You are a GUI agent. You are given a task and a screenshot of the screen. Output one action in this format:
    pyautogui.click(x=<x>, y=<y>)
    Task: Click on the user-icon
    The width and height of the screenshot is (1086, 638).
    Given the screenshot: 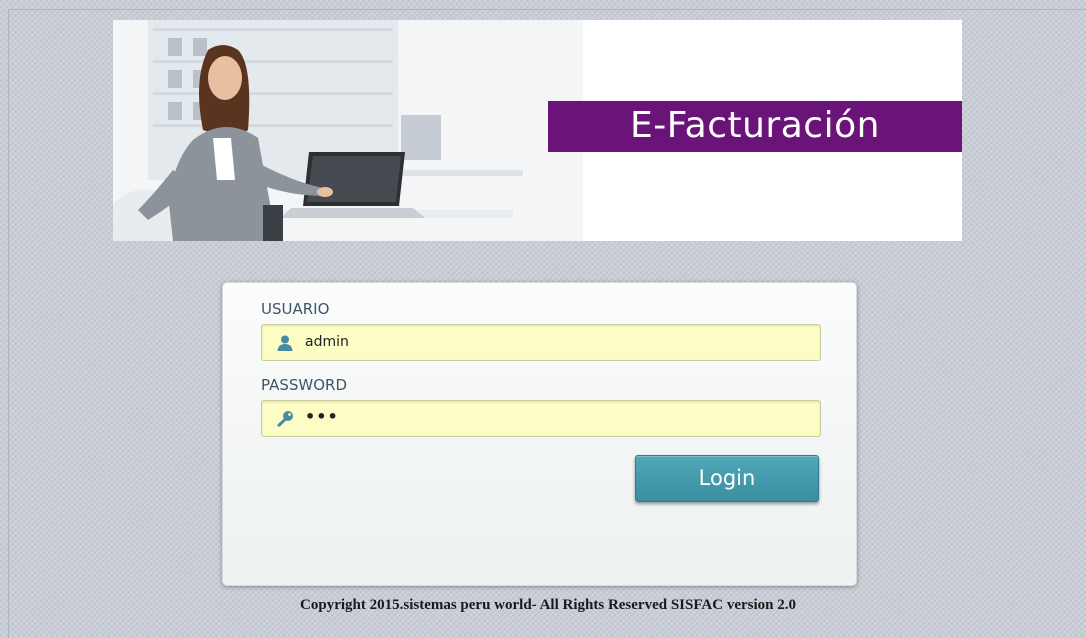 What is the action you would take?
    pyautogui.click(x=285, y=343)
    